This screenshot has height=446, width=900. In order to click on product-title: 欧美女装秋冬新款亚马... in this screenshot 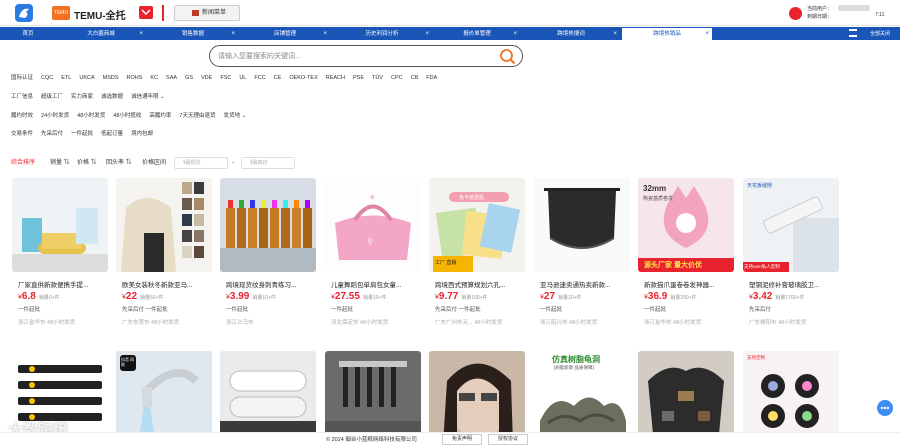, I will do `click(166, 284)`.